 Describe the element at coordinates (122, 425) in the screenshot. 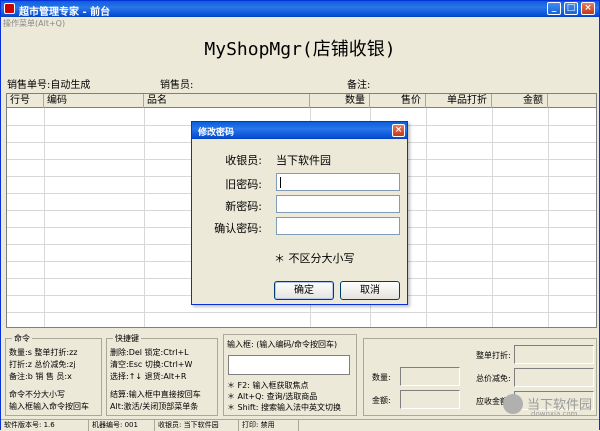

I see `status-machine: 机器编号: 001` at that location.